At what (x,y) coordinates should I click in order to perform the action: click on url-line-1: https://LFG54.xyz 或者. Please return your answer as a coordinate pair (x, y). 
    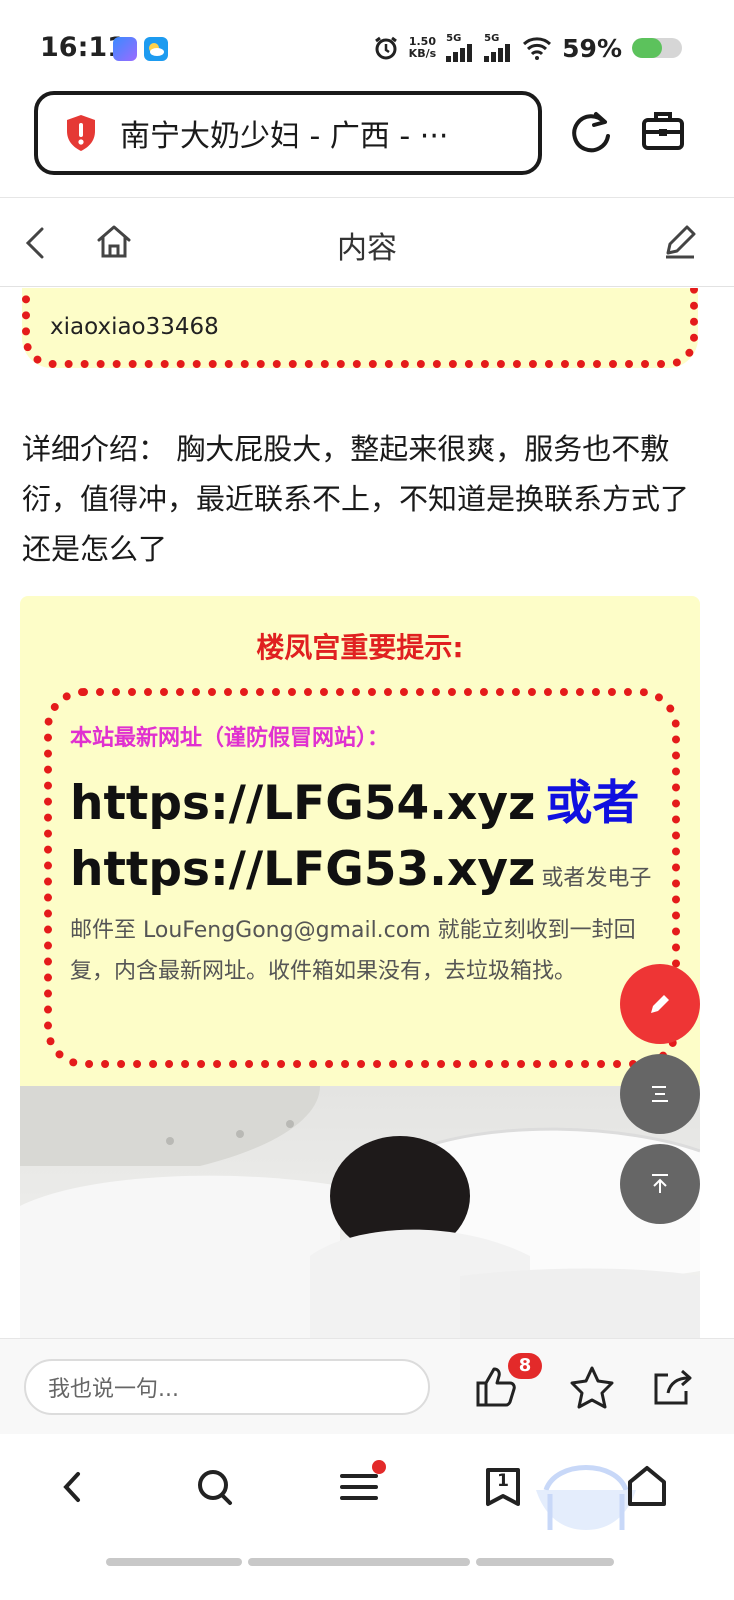
    Looking at the image, I should click on (354, 798).